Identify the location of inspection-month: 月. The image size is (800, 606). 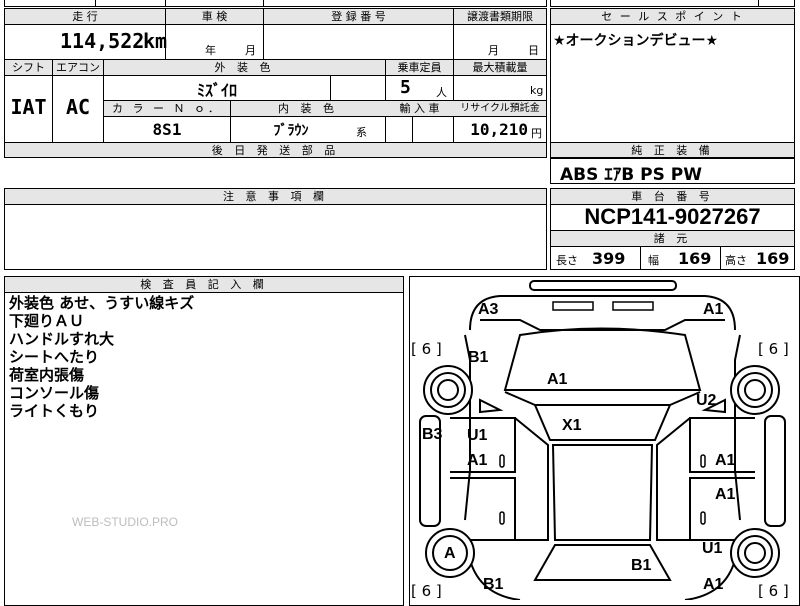
(250, 50).